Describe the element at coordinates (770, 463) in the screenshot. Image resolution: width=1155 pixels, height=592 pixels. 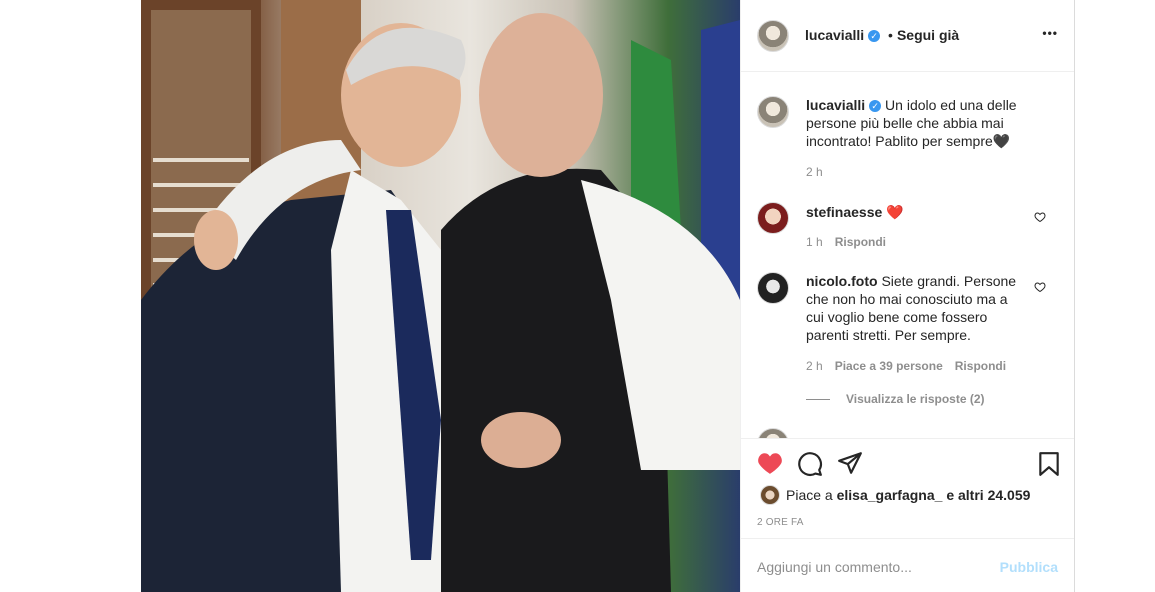
I see `like-heart-icon` at that location.